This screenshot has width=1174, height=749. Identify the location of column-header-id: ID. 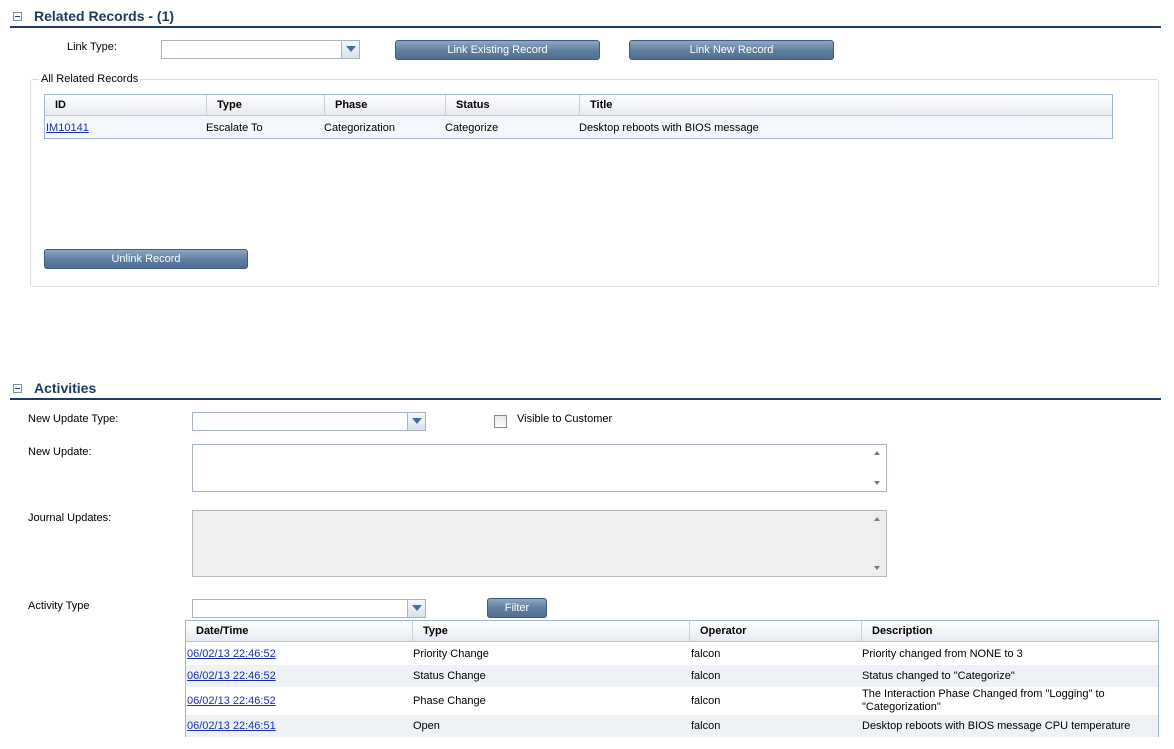
(126, 105).